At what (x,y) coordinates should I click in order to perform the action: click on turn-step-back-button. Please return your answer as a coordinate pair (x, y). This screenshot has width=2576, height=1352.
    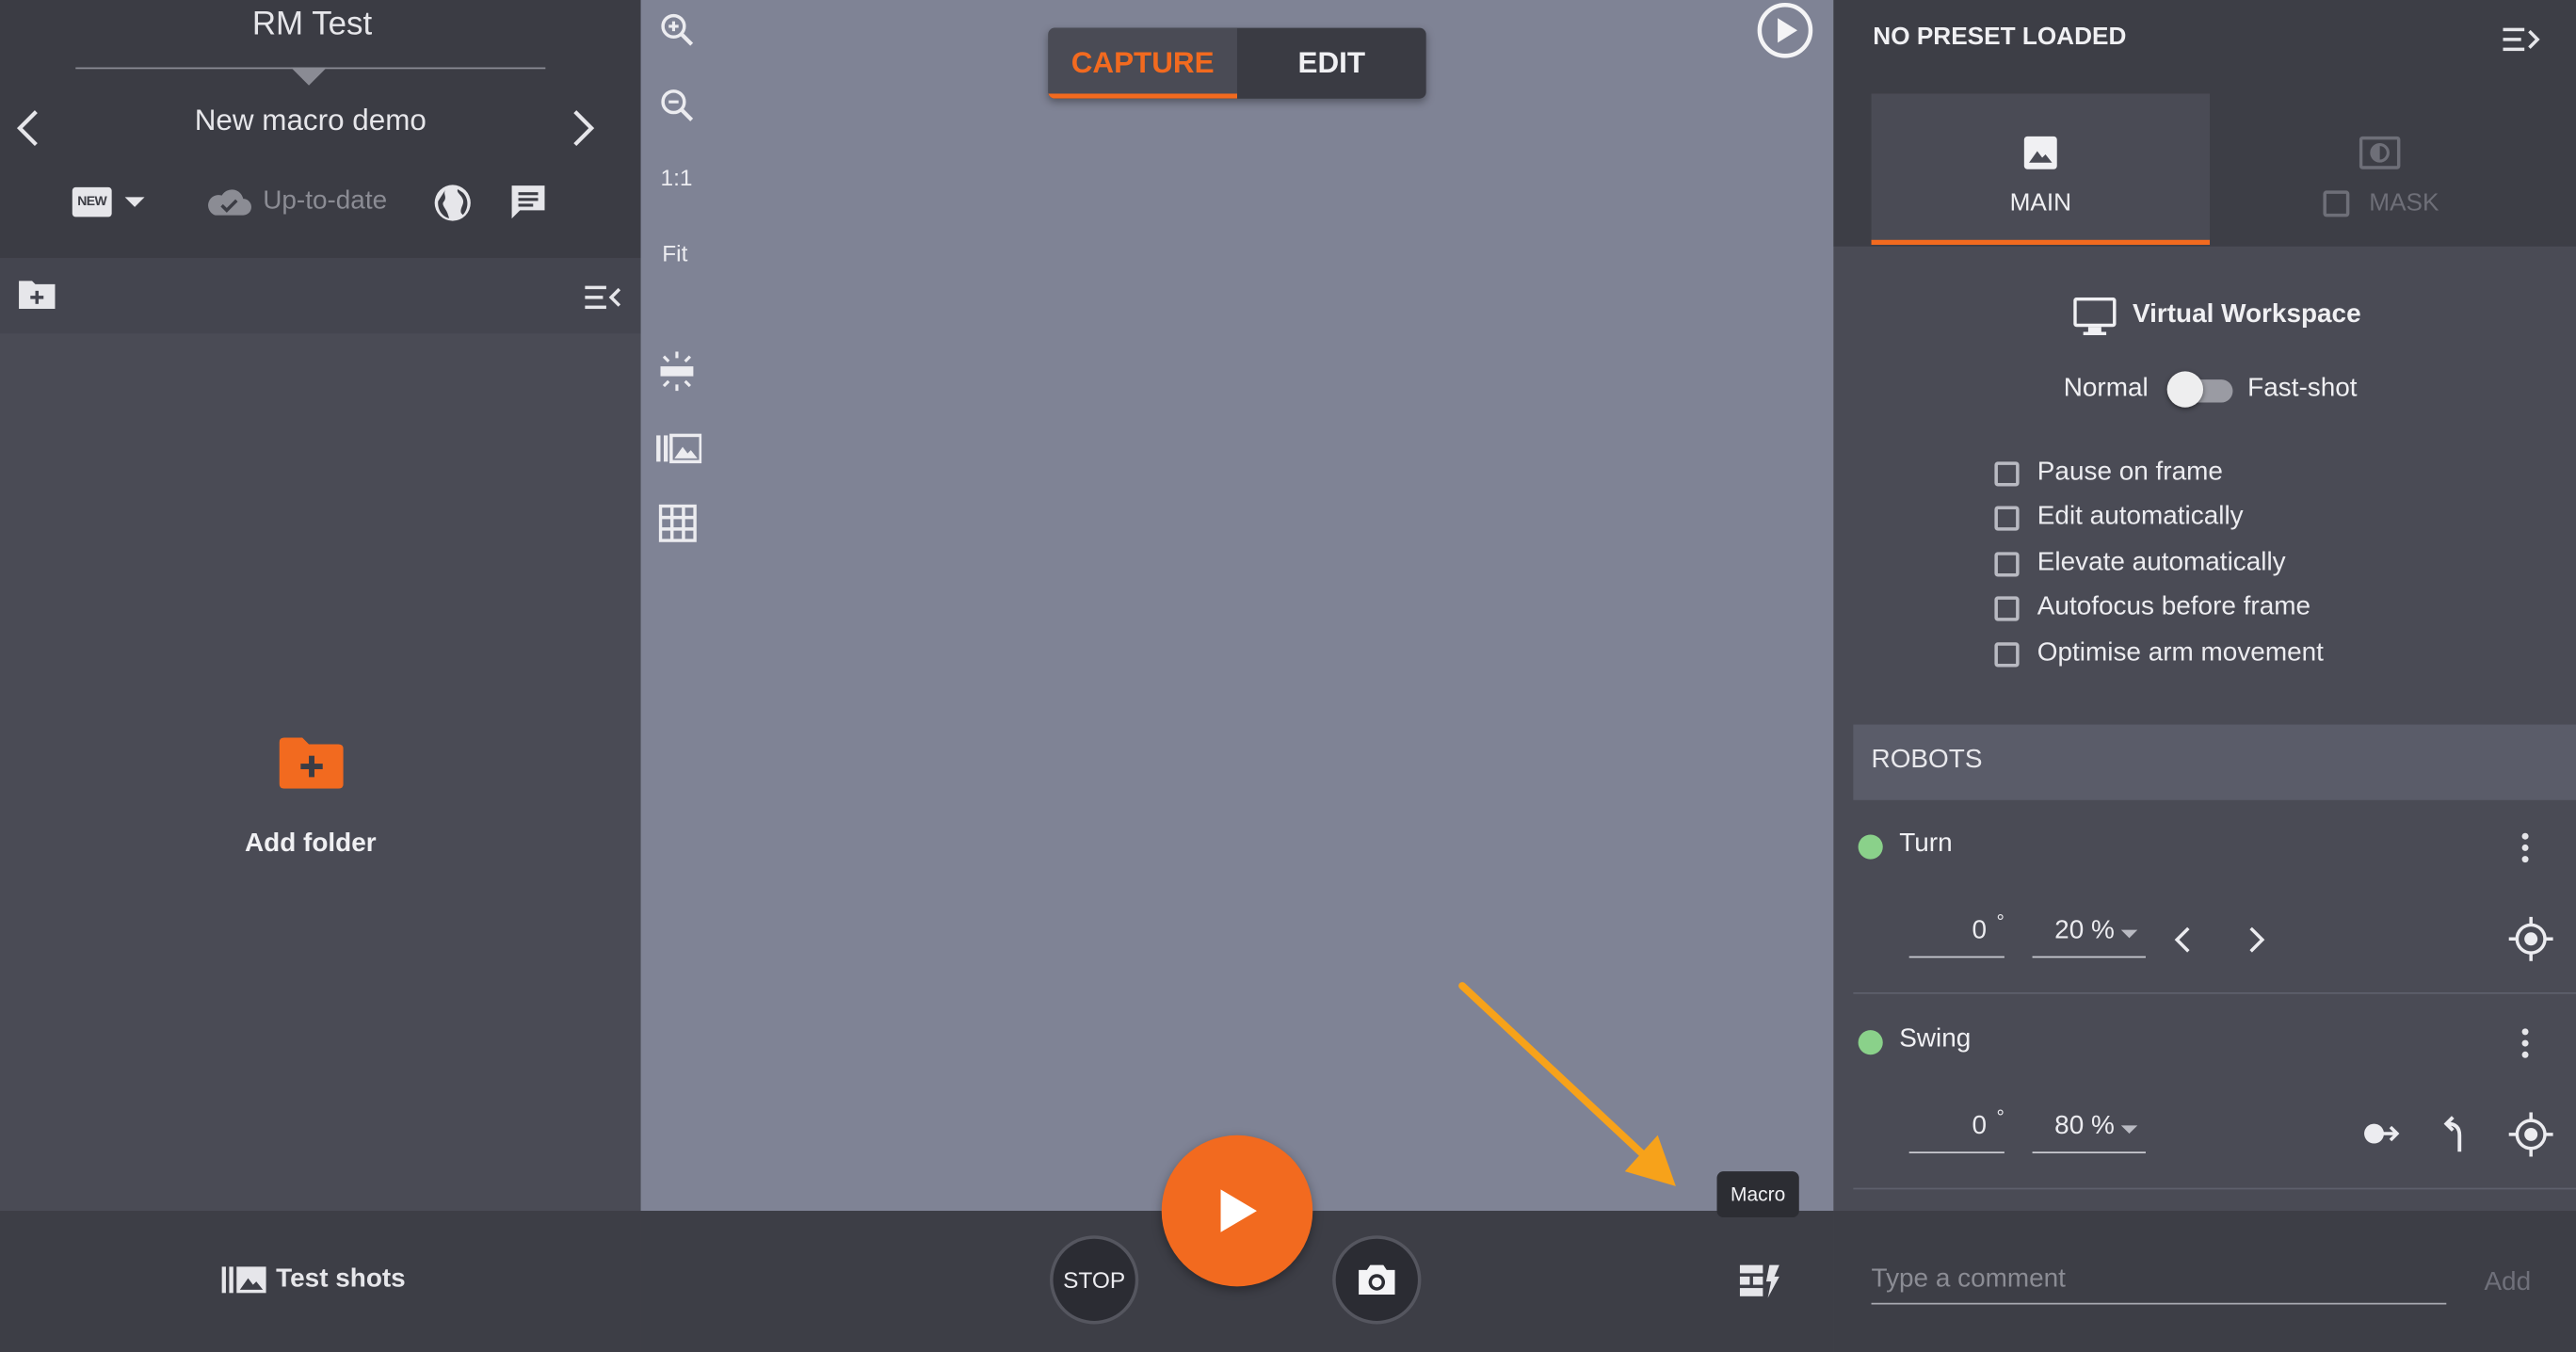
    Looking at the image, I should click on (2182, 939).